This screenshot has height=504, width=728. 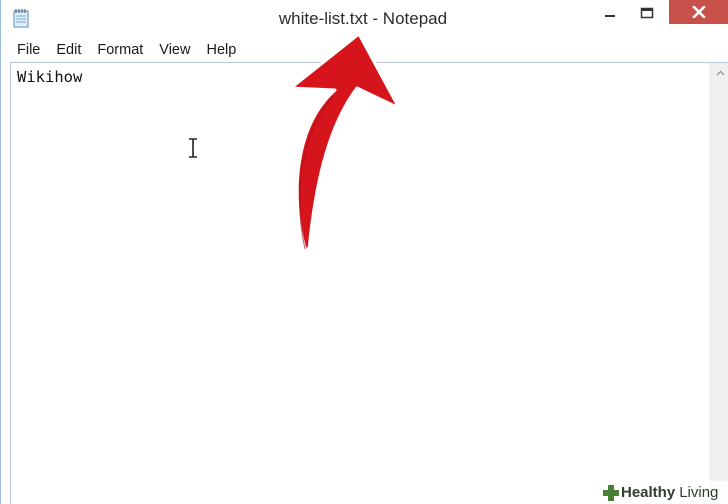 I want to click on menu-file: File, so click(x=28, y=50).